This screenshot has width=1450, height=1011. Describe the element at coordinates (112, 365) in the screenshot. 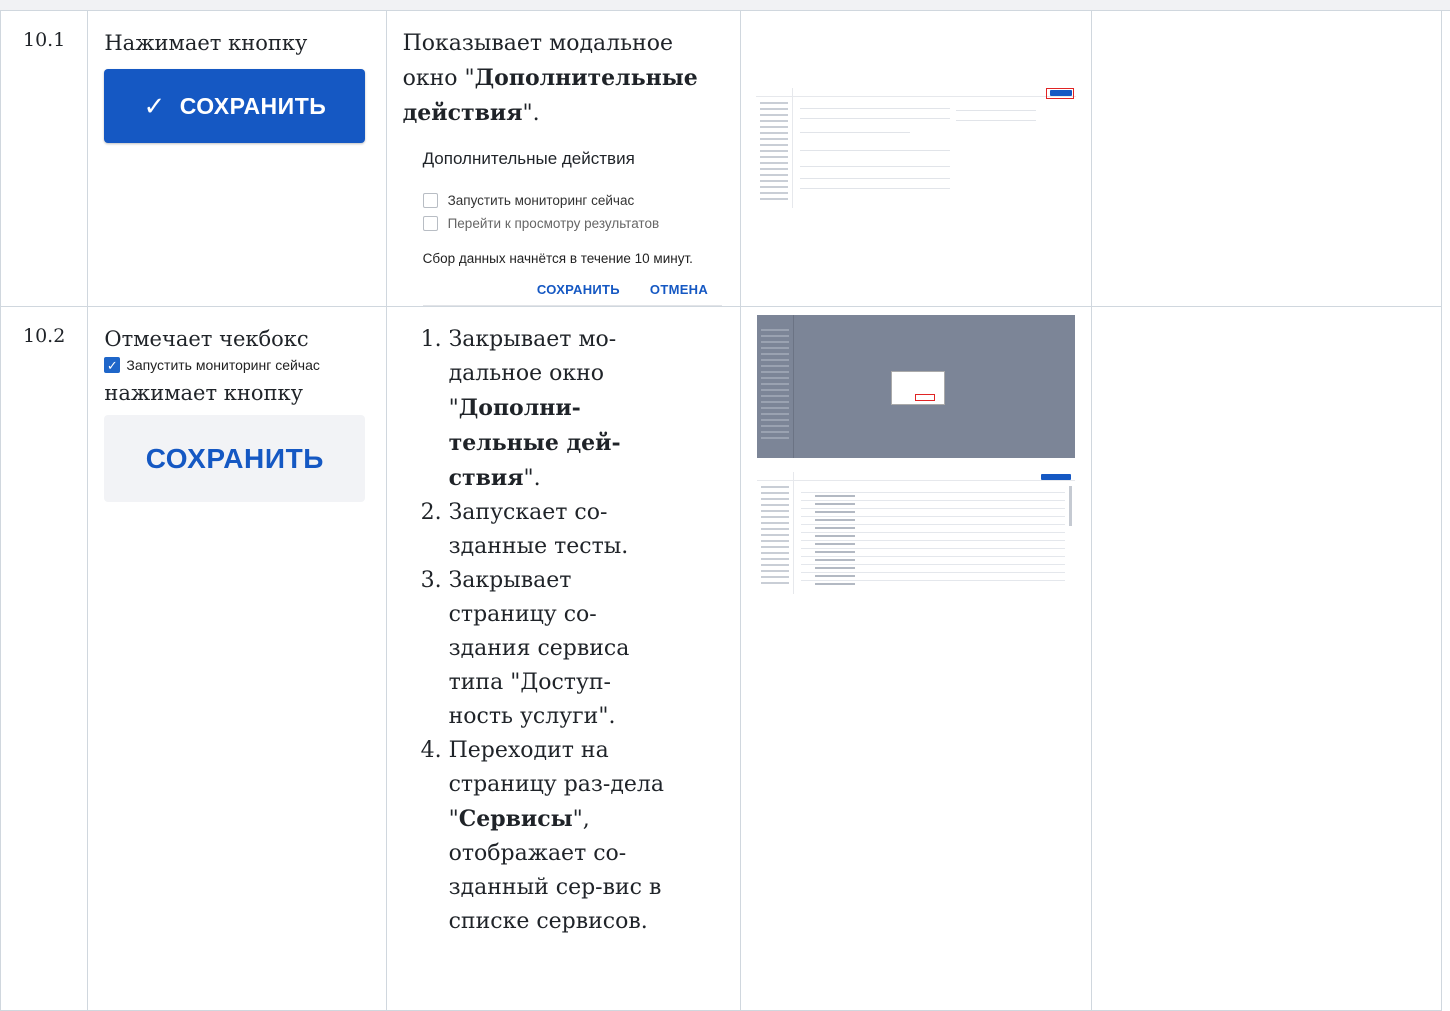

I see `checkbox-checked-icon: ✓` at that location.